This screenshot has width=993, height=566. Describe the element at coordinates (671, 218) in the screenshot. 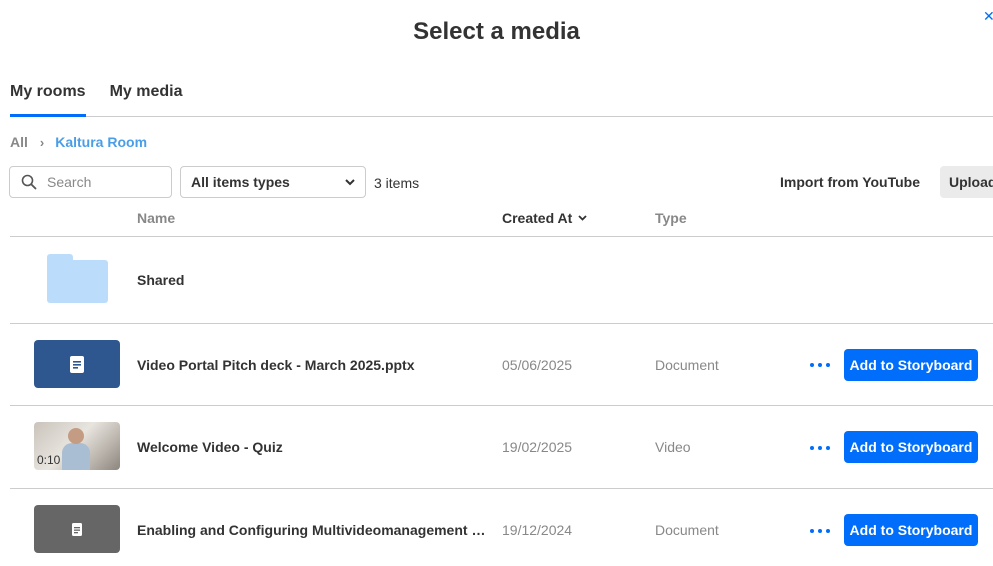

I see `column-header-type: Type` at that location.